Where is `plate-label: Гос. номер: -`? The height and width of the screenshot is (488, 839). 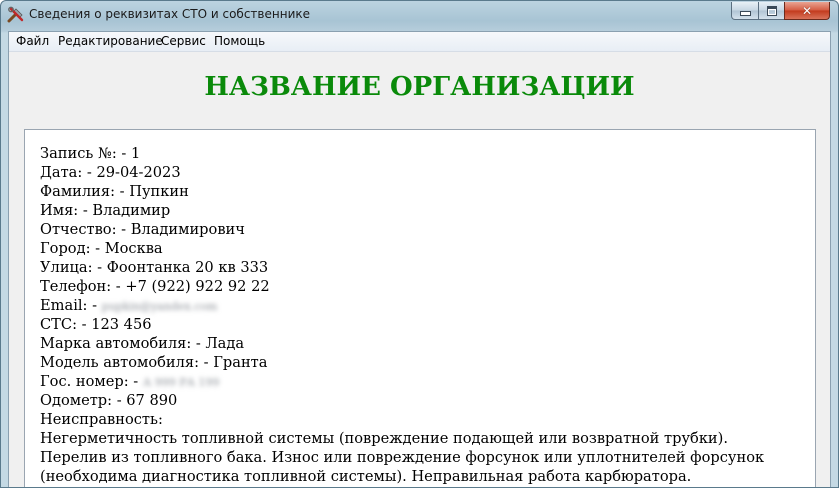
plate-label: Гос. номер: - is located at coordinates (91, 381).